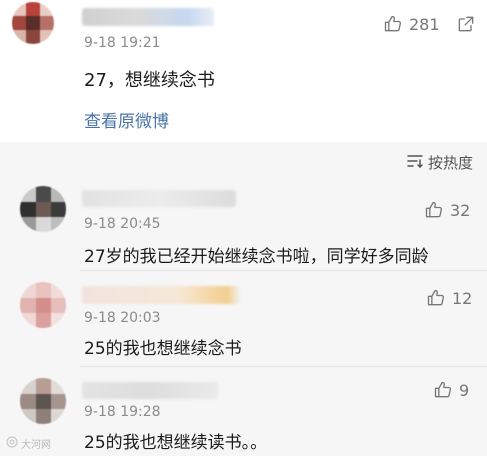 This screenshot has height=456, width=487. Describe the element at coordinates (450, 163) in the screenshot. I see `sort-label: 按热度` at that location.